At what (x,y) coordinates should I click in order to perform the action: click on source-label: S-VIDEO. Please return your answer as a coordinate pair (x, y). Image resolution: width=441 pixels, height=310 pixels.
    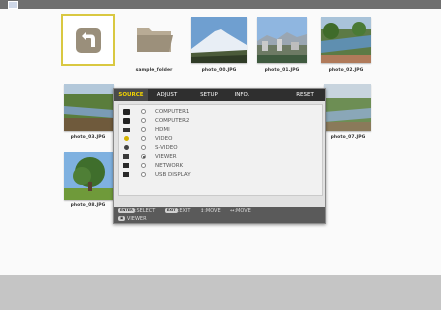
    Looking at the image, I should click on (166, 148).